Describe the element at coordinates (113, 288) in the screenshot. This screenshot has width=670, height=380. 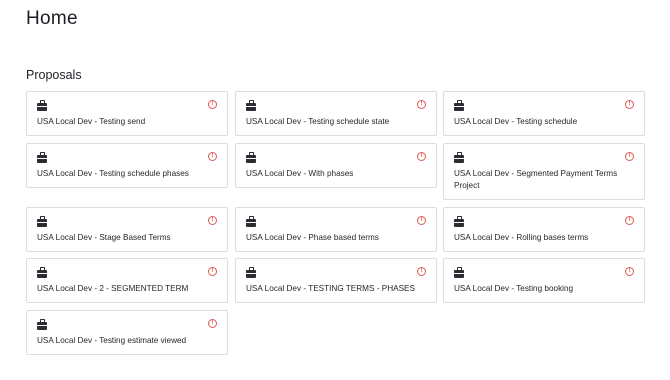
I see `proposal-card-title: USA Local Dev - 2 - SEGMENTED TERM` at that location.